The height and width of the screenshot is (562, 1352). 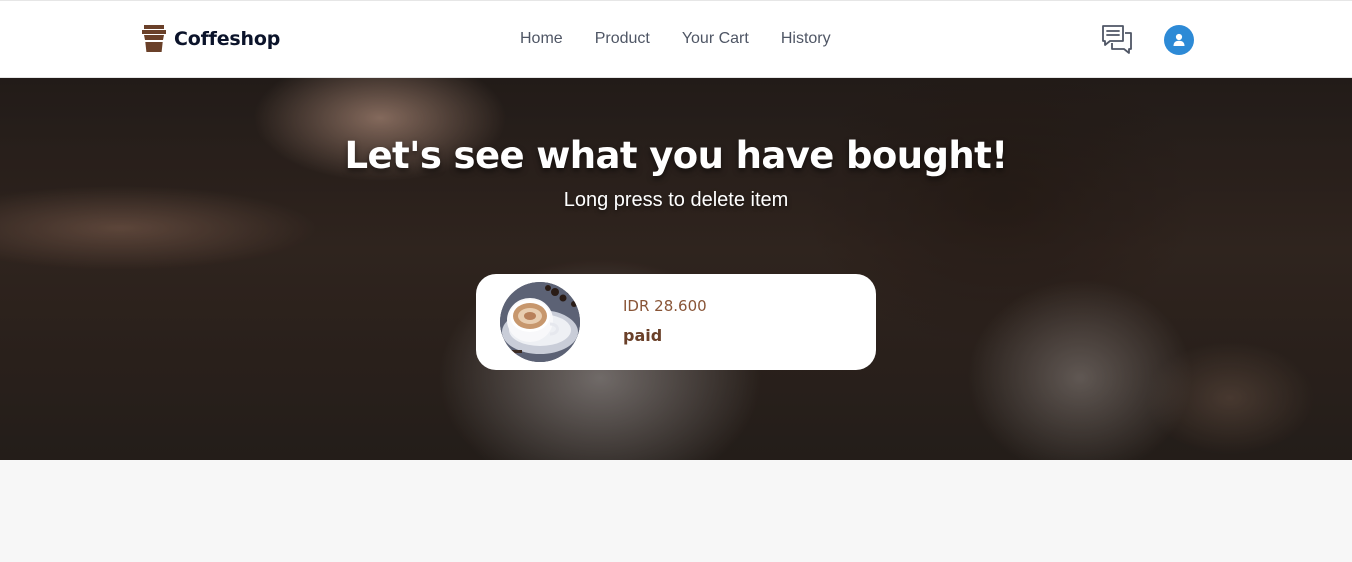 What do you see at coordinates (676, 155) in the screenshot?
I see `page-title: Let's see what you have bought!` at bounding box center [676, 155].